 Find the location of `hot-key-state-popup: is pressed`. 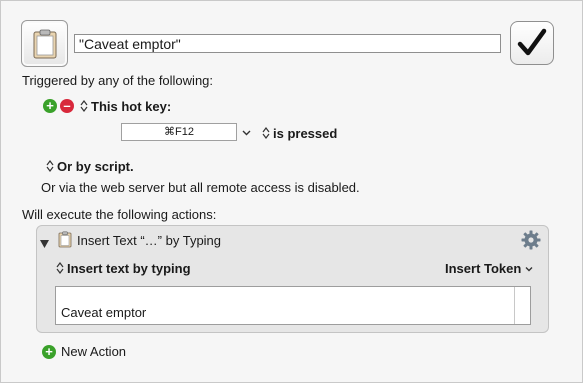

hot-key-state-popup: is pressed is located at coordinates (299, 133).